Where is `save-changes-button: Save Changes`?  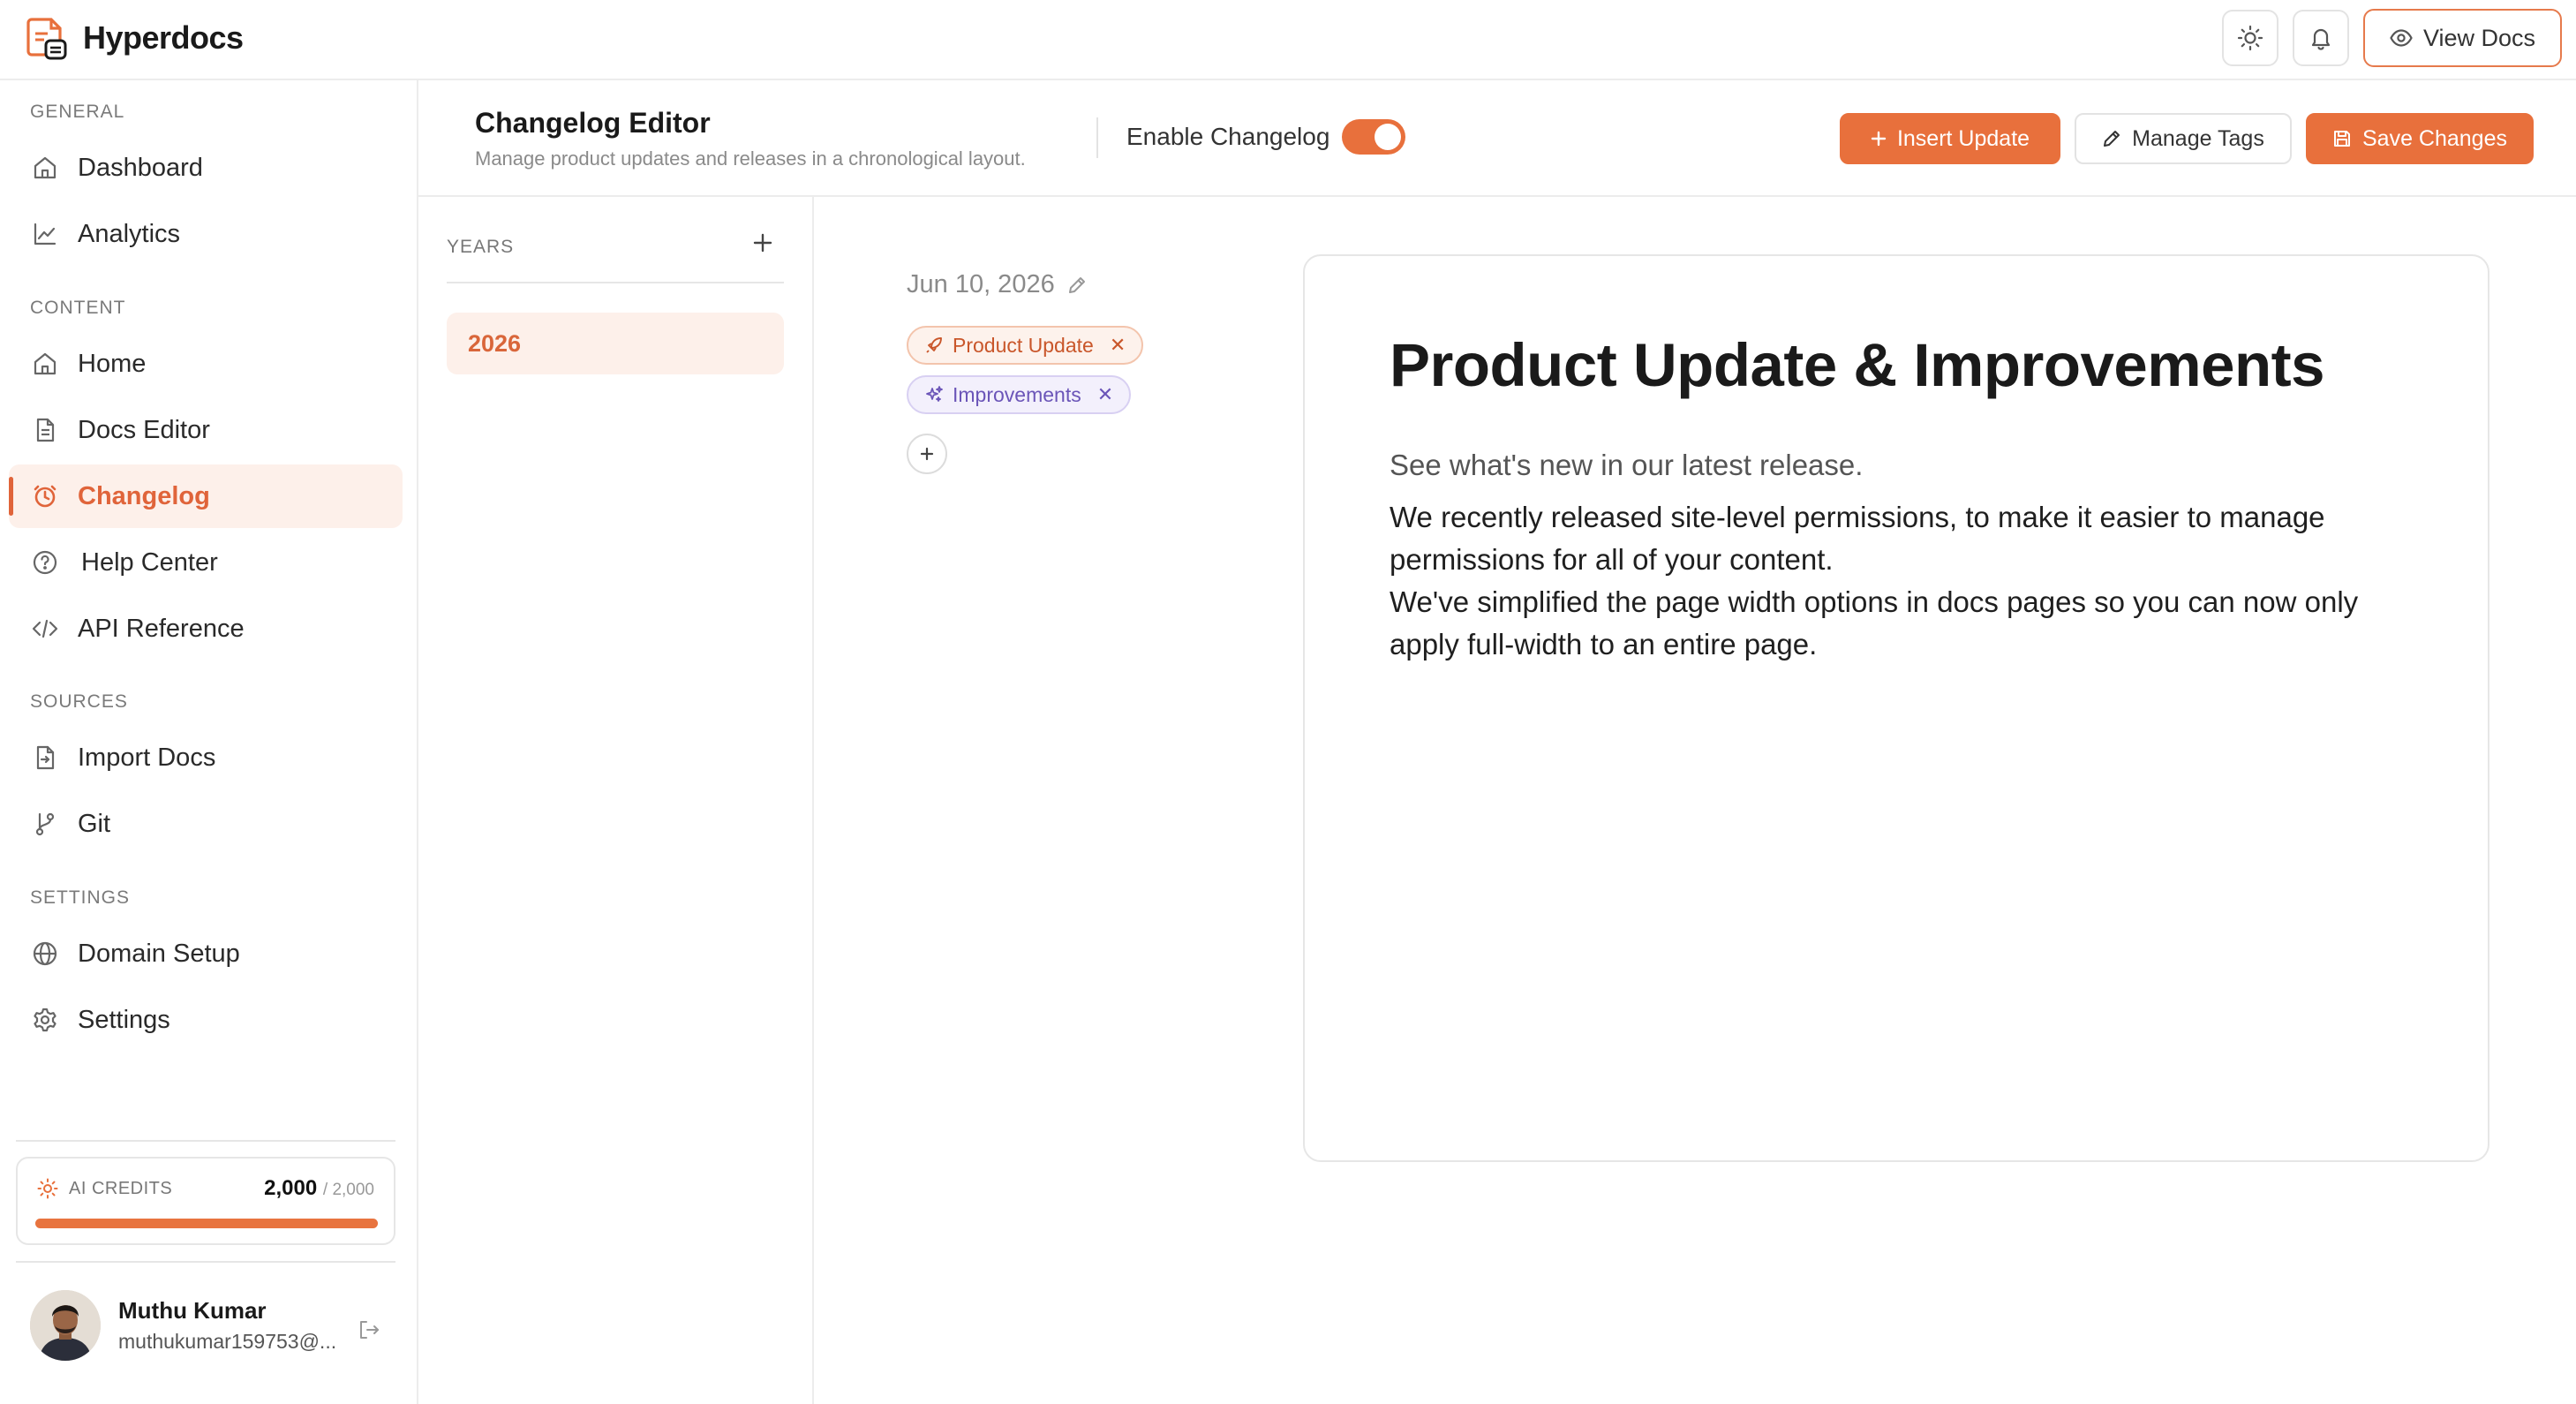
save-changes-button: Save Changes is located at coordinates (2420, 138).